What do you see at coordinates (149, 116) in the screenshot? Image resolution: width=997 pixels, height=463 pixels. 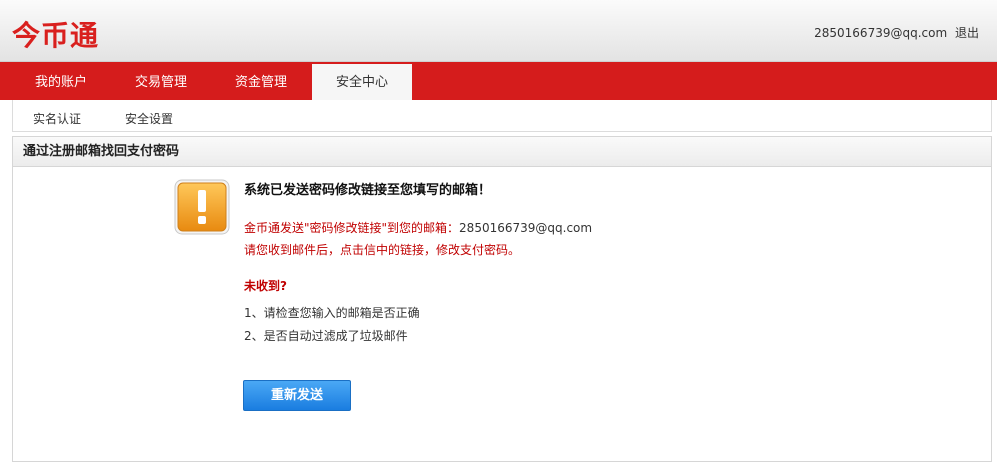 I see `subnav-item-security-settings: 安全设置` at bounding box center [149, 116].